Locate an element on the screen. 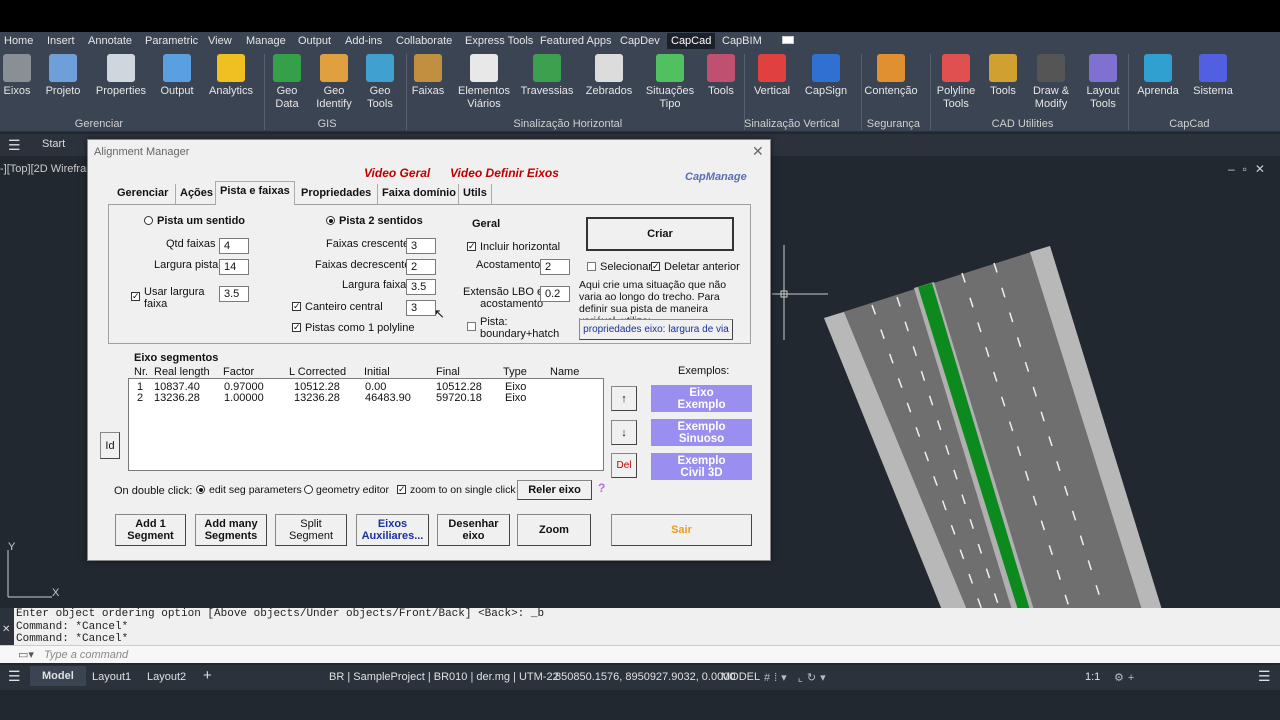 Image resolution: width=1280 pixels, height=720 pixels. ribbon-button-3: Output is located at coordinates (177, 76).